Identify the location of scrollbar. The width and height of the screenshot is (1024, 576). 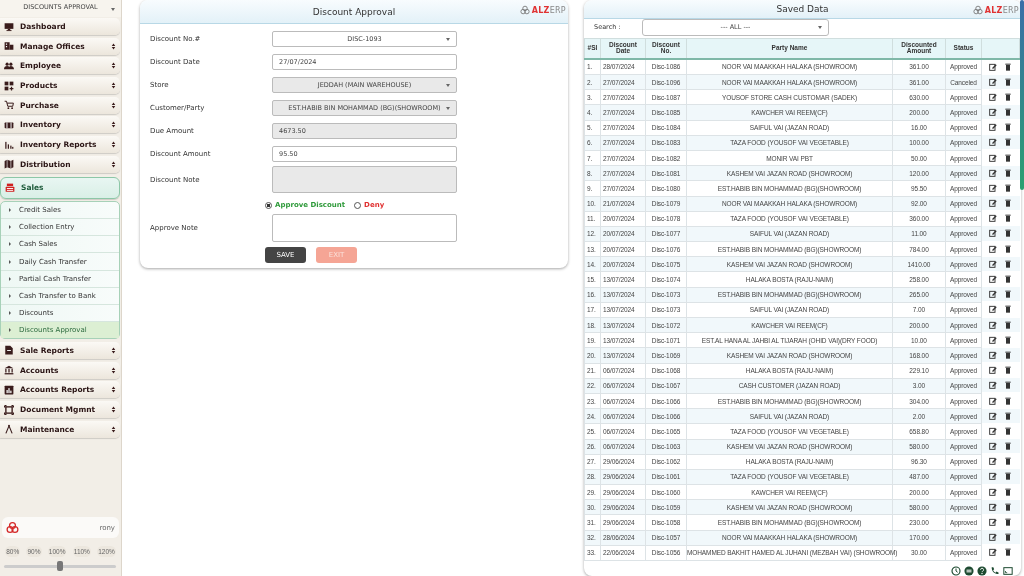
(1022, 95).